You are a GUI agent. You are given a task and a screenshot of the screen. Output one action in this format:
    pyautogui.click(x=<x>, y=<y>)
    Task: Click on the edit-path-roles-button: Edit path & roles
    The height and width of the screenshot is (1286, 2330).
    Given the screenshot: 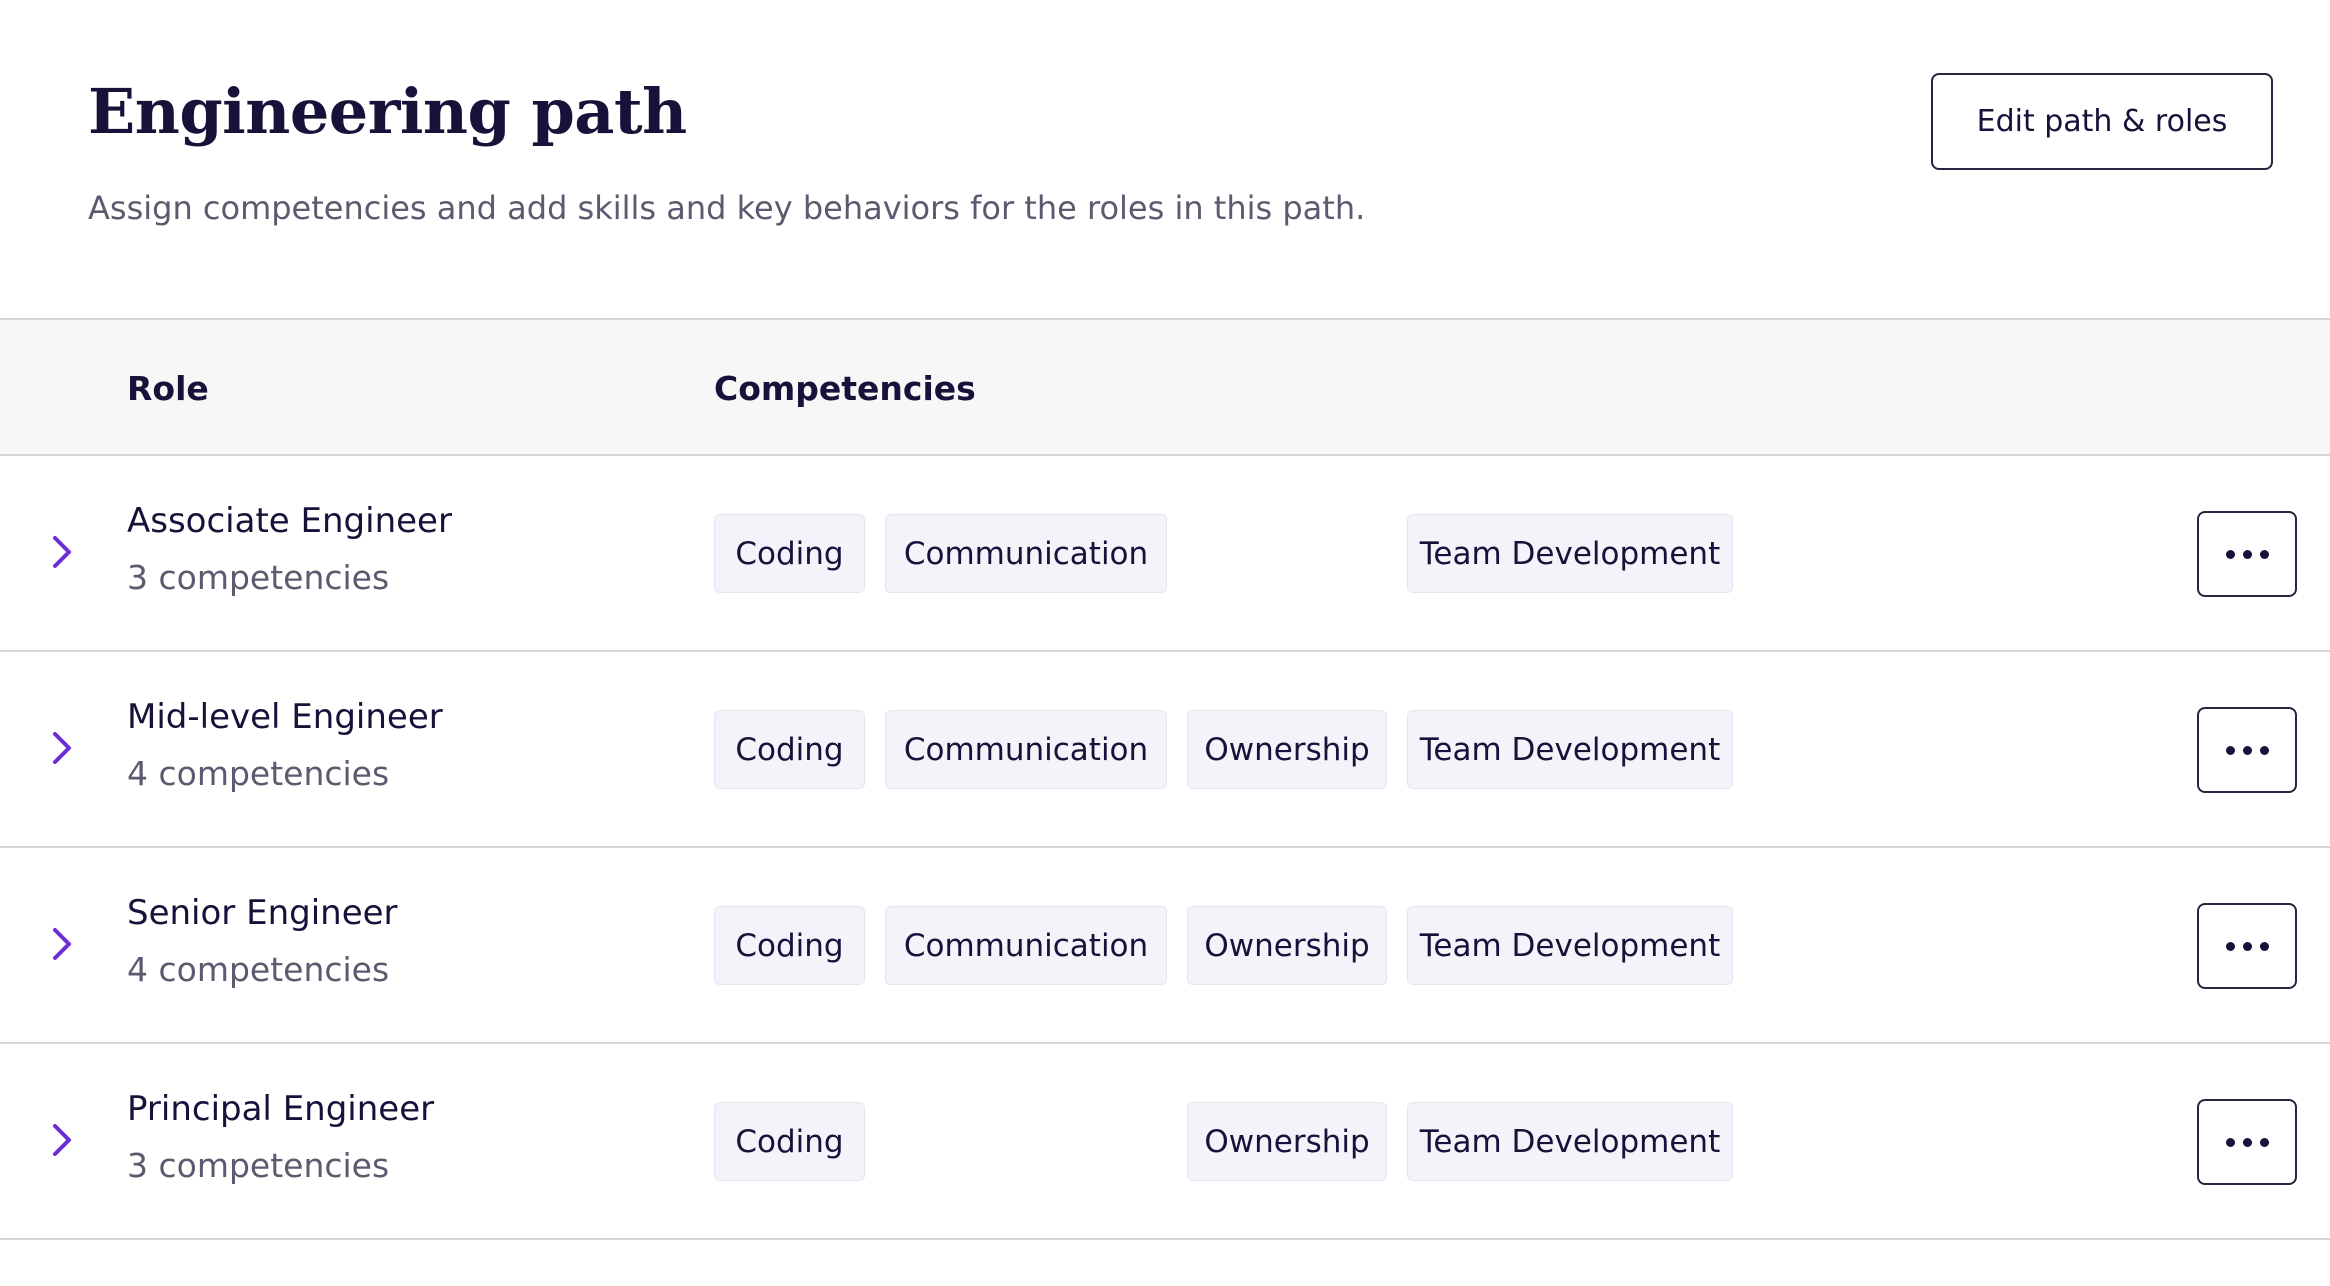 What is the action you would take?
    pyautogui.click(x=2102, y=121)
    